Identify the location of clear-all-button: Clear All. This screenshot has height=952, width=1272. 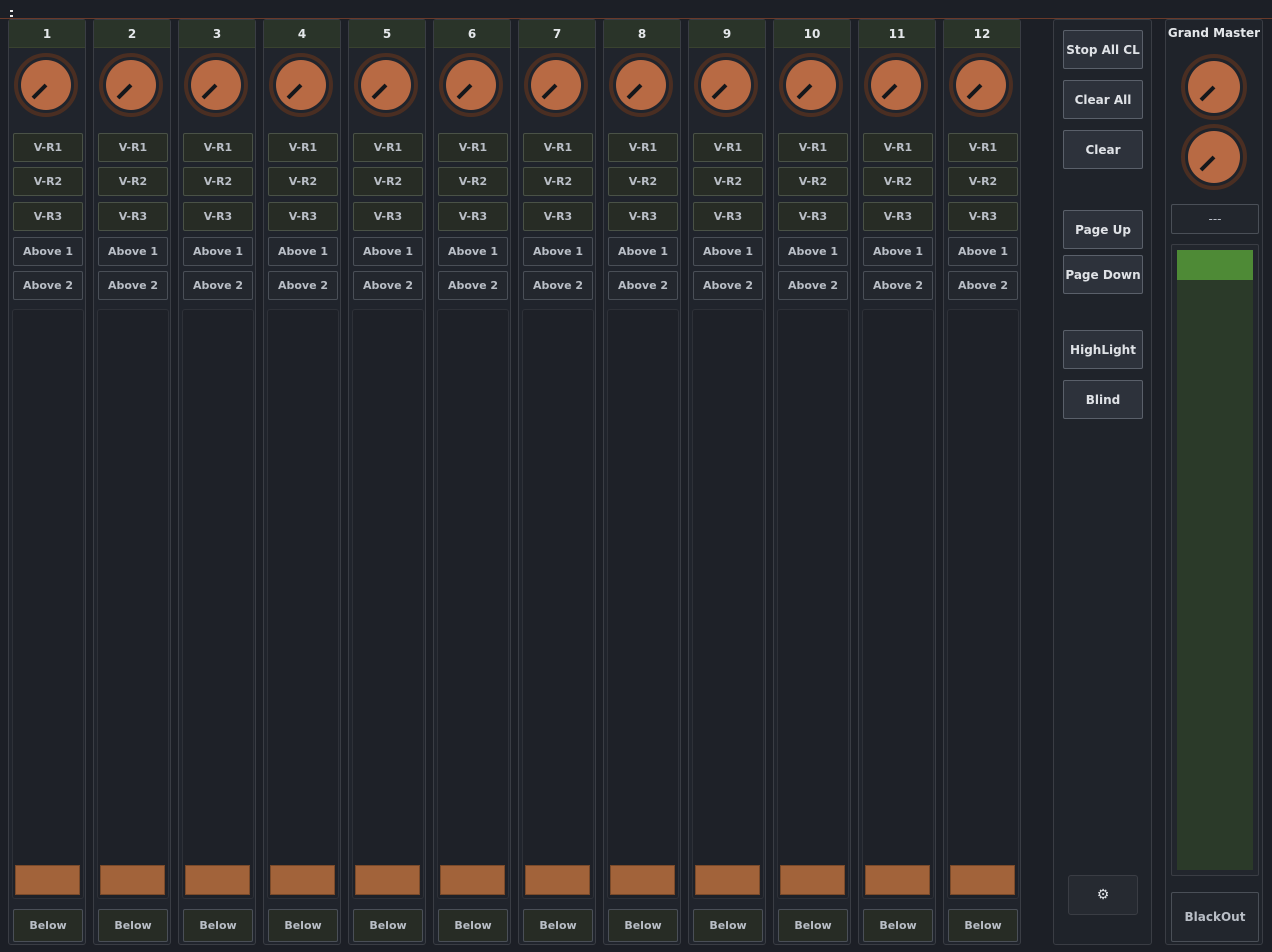
(1103, 99).